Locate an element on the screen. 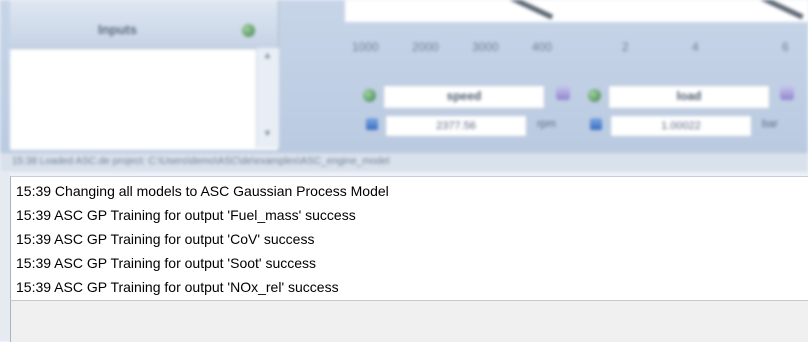 Image resolution: width=808 pixels, height=342 pixels. axis-tick-label: 6 is located at coordinates (785, 47).